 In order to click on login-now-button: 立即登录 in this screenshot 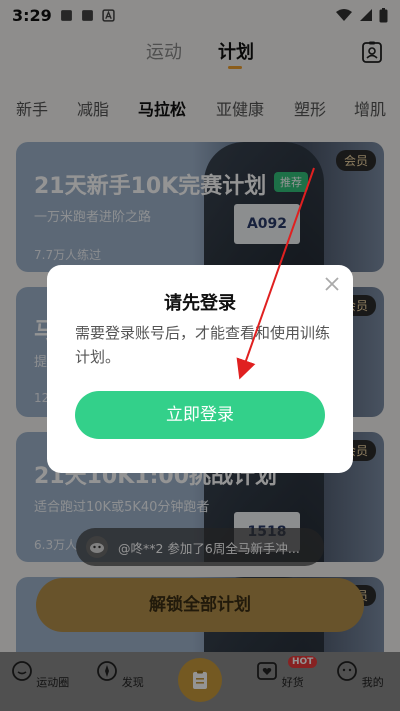, I will do `click(200, 415)`.